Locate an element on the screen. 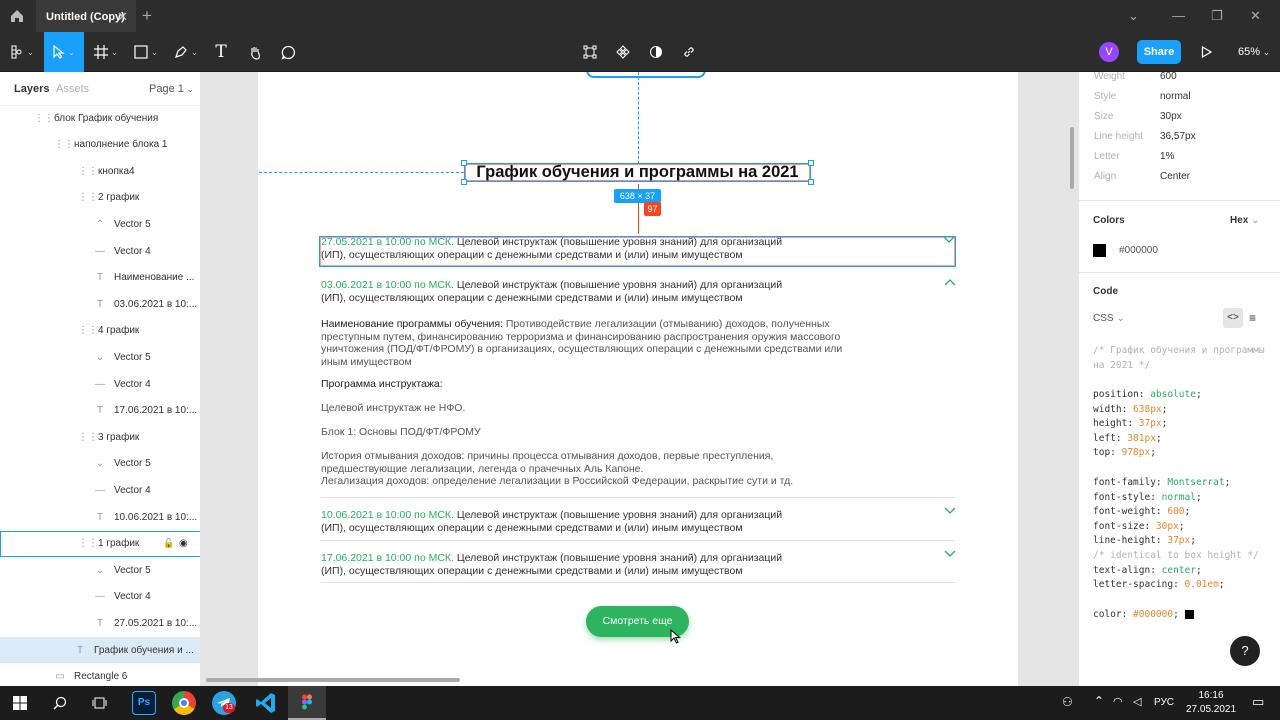 The image size is (1280, 720). prop-value: 1% is located at coordinates (1167, 156).